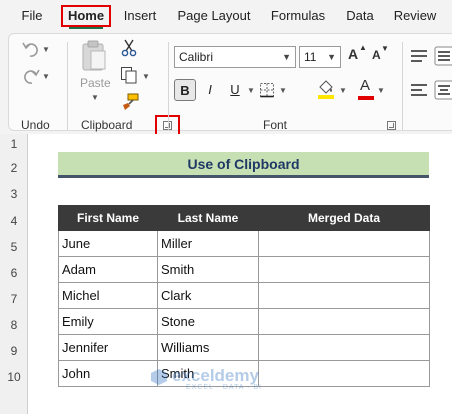  What do you see at coordinates (108, 321) in the screenshot?
I see `table-cell: Emily` at bounding box center [108, 321].